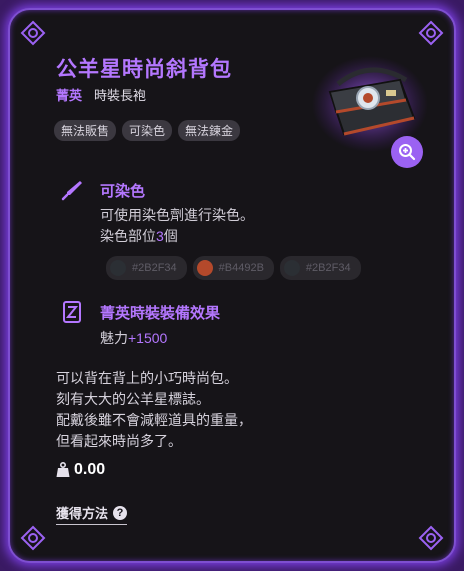  Describe the element at coordinates (120, 95) in the screenshot. I see `item-category: 時裝長袍` at that location.